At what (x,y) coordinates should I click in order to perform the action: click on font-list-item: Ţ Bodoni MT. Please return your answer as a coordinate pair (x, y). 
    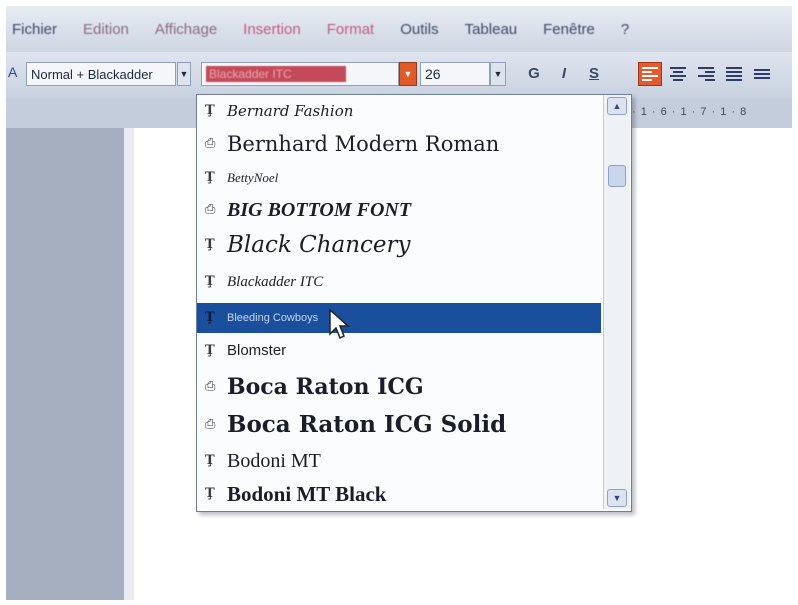
    Looking at the image, I should click on (399, 461).